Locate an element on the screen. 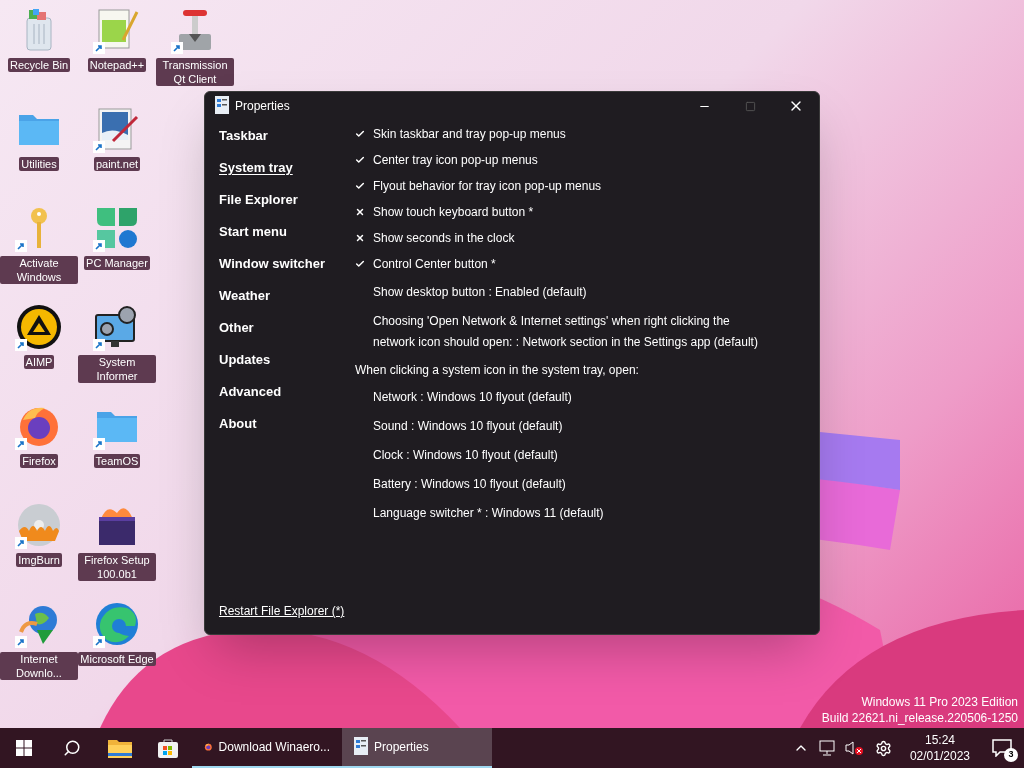 Image resolution: width=1024 pixels, height=768 pixels. desktop-icon-label: Firefox Setup 100.0b1 is located at coordinates (117, 567).